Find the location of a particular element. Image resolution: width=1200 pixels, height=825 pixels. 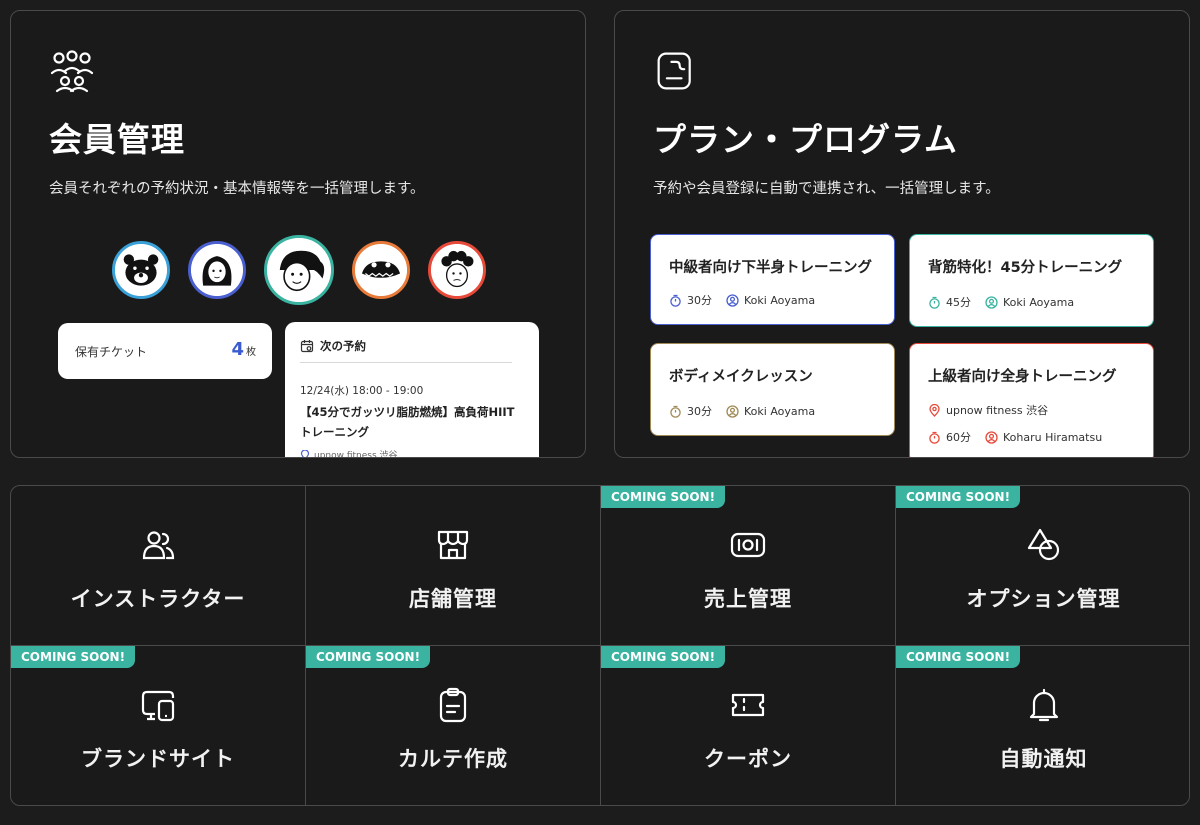

feature-label: 売上管理 is located at coordinates (748, 599).